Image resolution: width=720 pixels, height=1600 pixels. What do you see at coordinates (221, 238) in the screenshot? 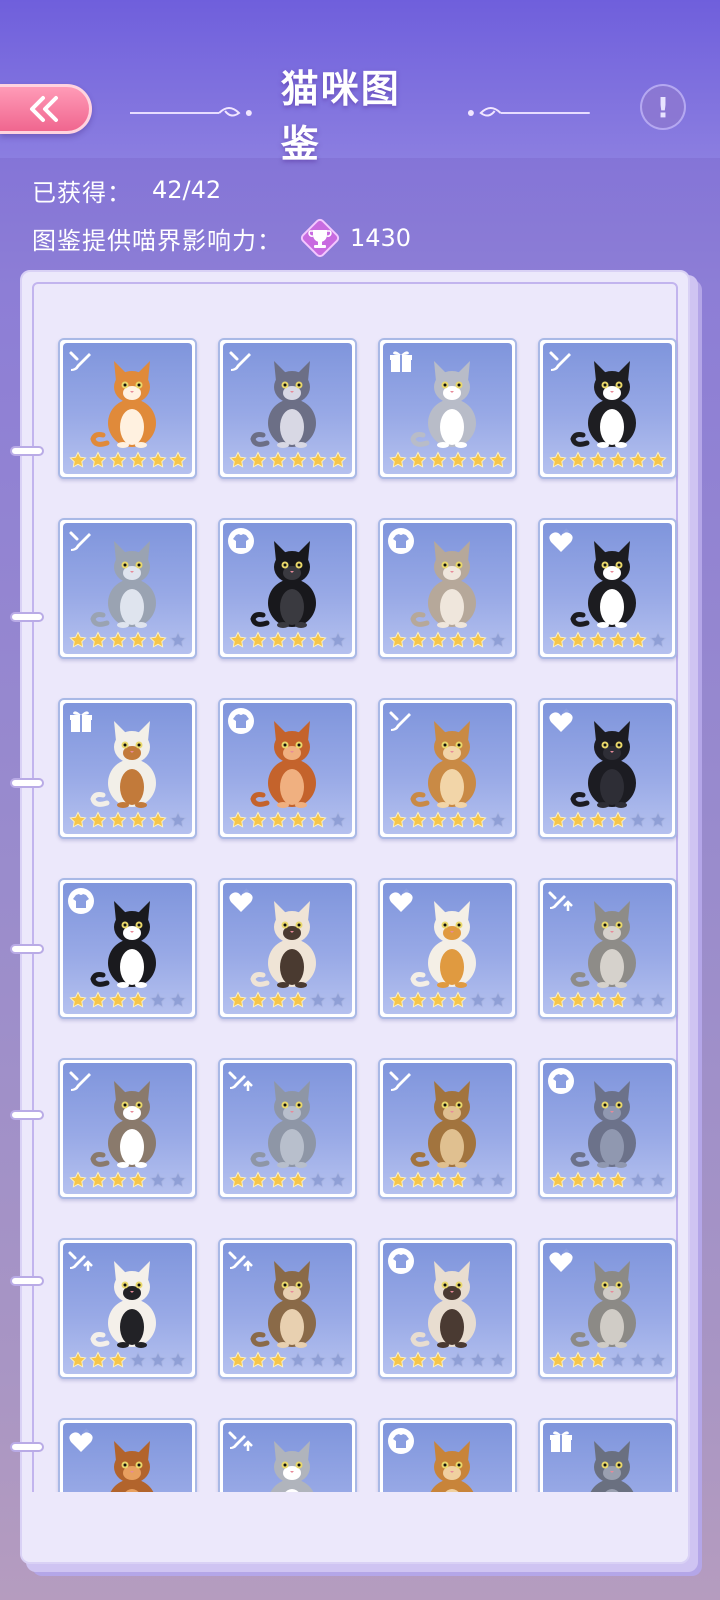
I see `influence-row: 图鉴提供喵界影响力： 1430` at bounding box center [221, 238].